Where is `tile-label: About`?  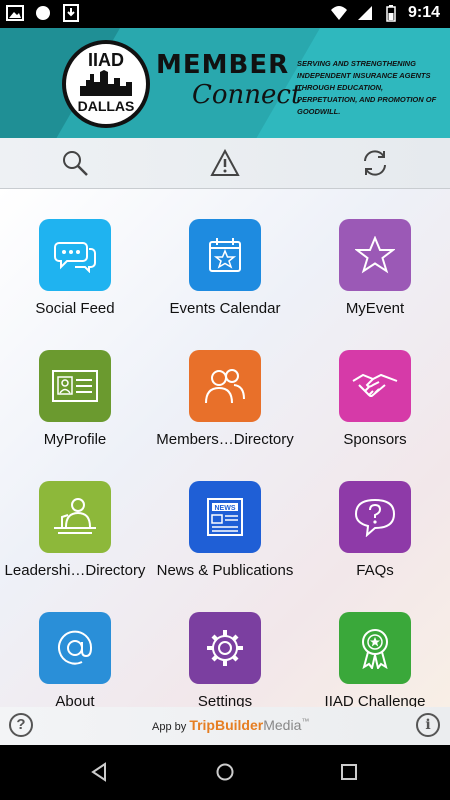 tile-label: About is located at coordinates (75, 700).